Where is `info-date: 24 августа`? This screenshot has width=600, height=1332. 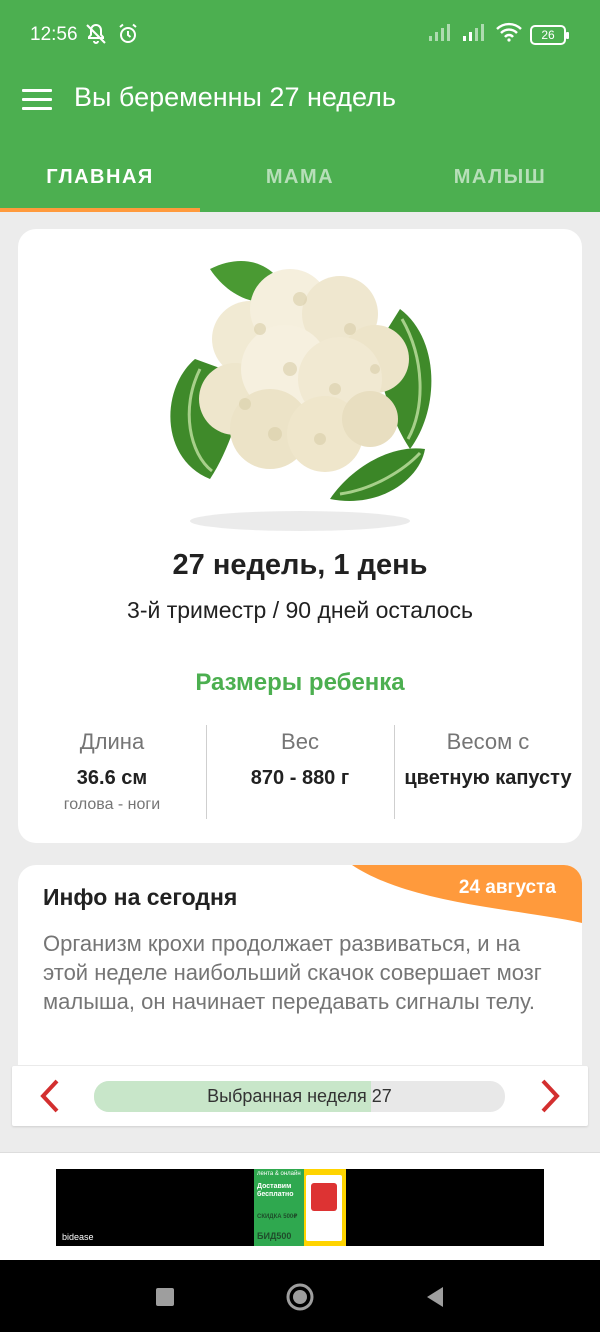 info-date: 24 августа is located at coordinates (507, 887).